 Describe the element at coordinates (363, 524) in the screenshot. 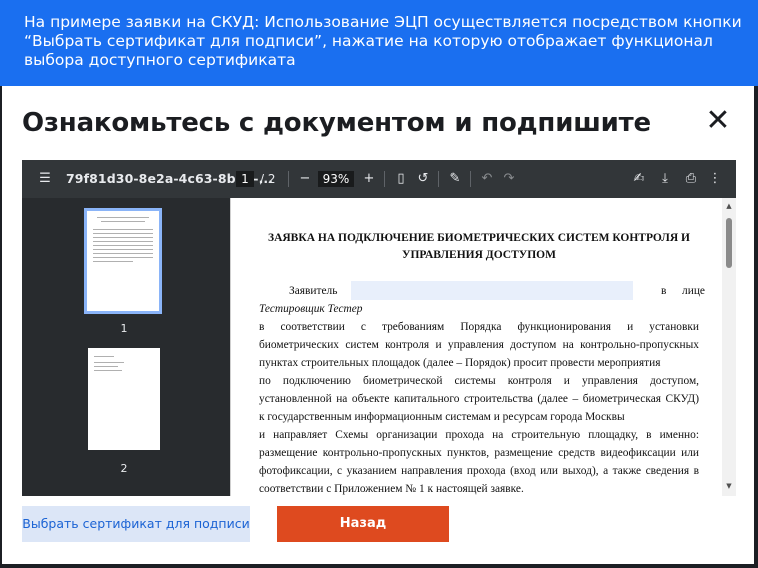

I see `back-button: Назад` at that location.